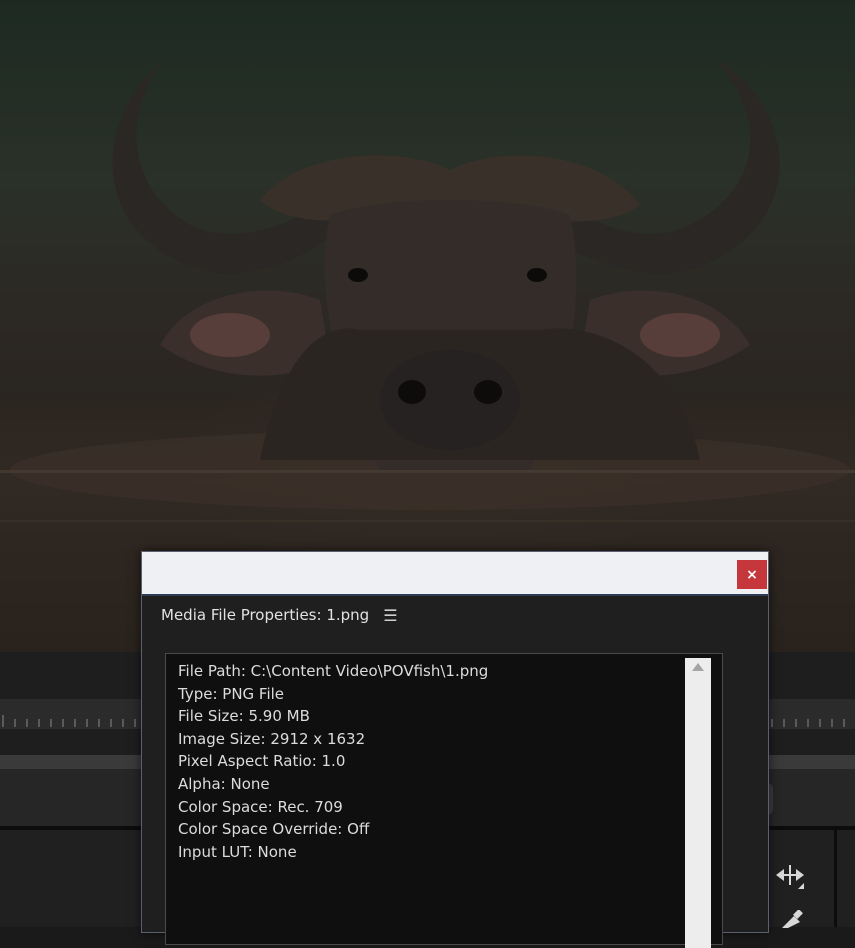  Describe the element at coordinates (262, 761) in the screenshot. I see `property-pixel-aspect-ratio: Pixel Aspect Ratio: 1.0` at that location.